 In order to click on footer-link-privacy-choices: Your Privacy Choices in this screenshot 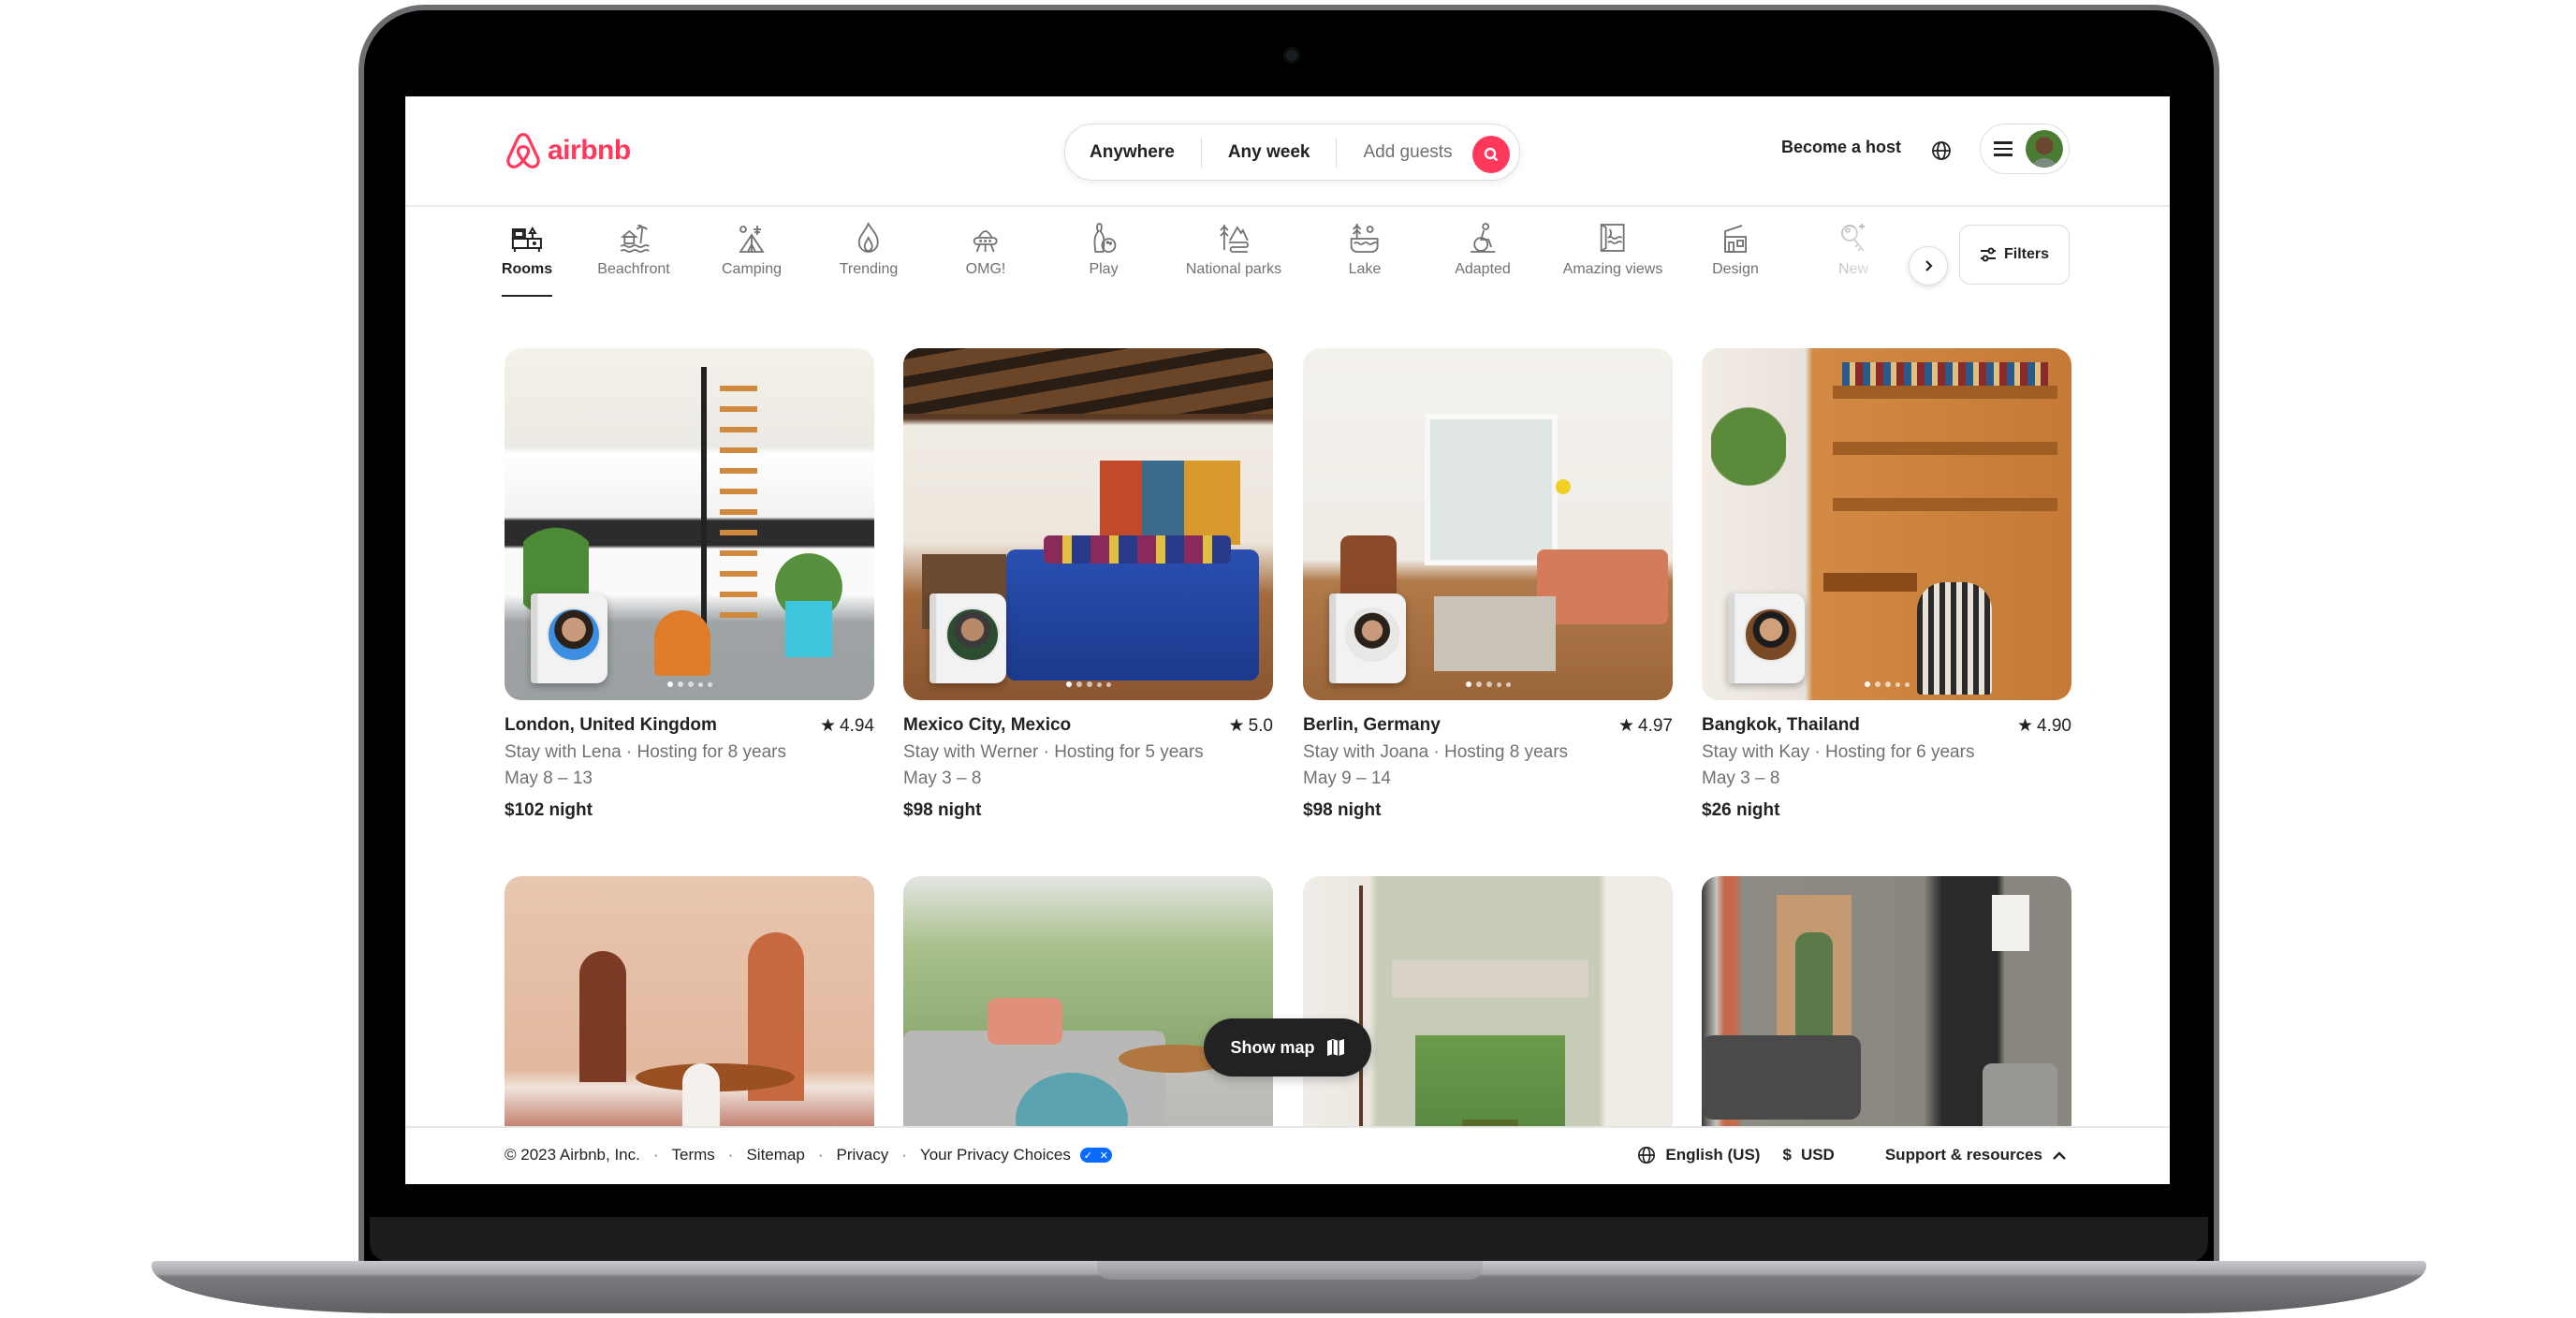, I will do `click(995, 1155)`.